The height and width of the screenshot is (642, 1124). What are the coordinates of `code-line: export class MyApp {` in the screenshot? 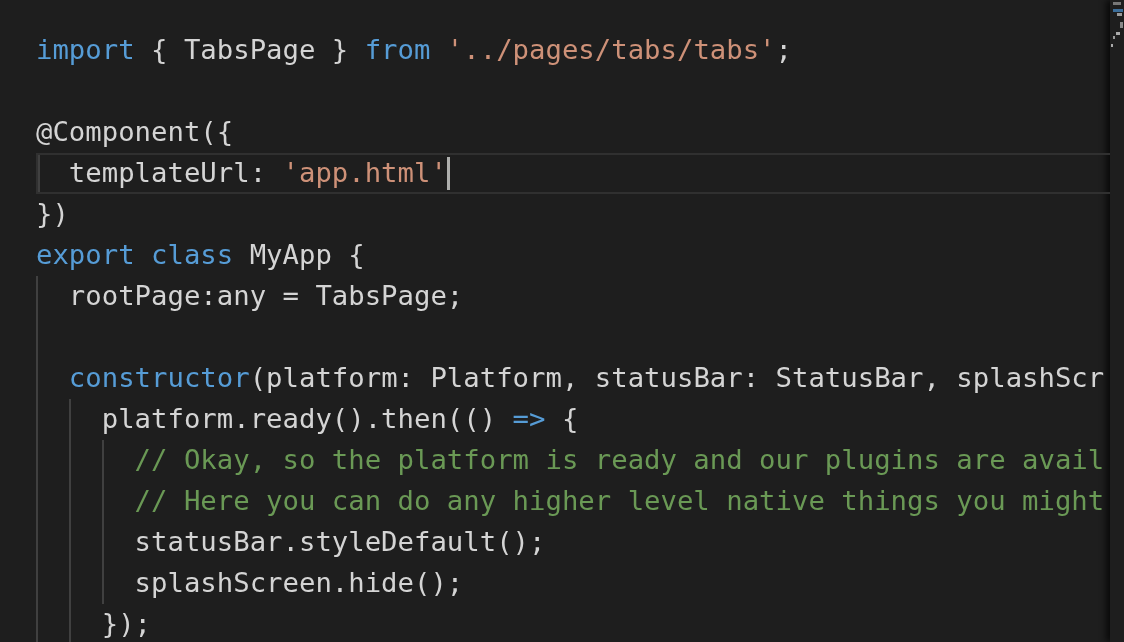 It's located at (200, 255).